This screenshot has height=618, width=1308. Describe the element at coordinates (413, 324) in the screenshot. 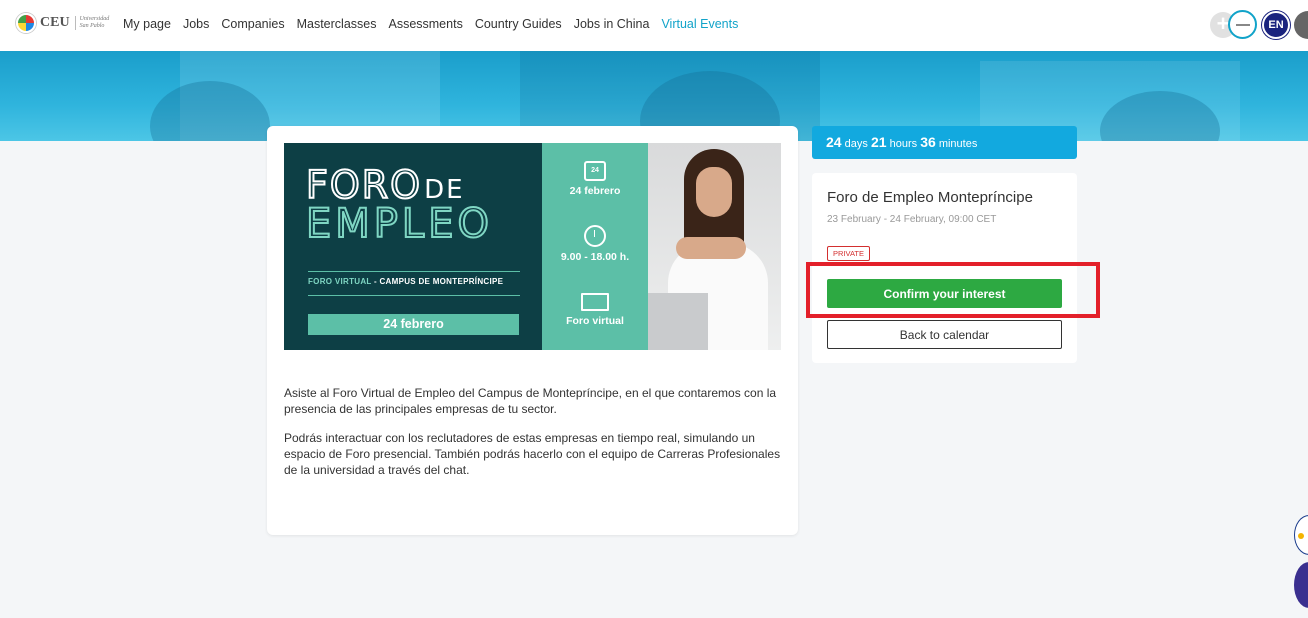

I see `poster-date-bar: 24 febrero` at that location.